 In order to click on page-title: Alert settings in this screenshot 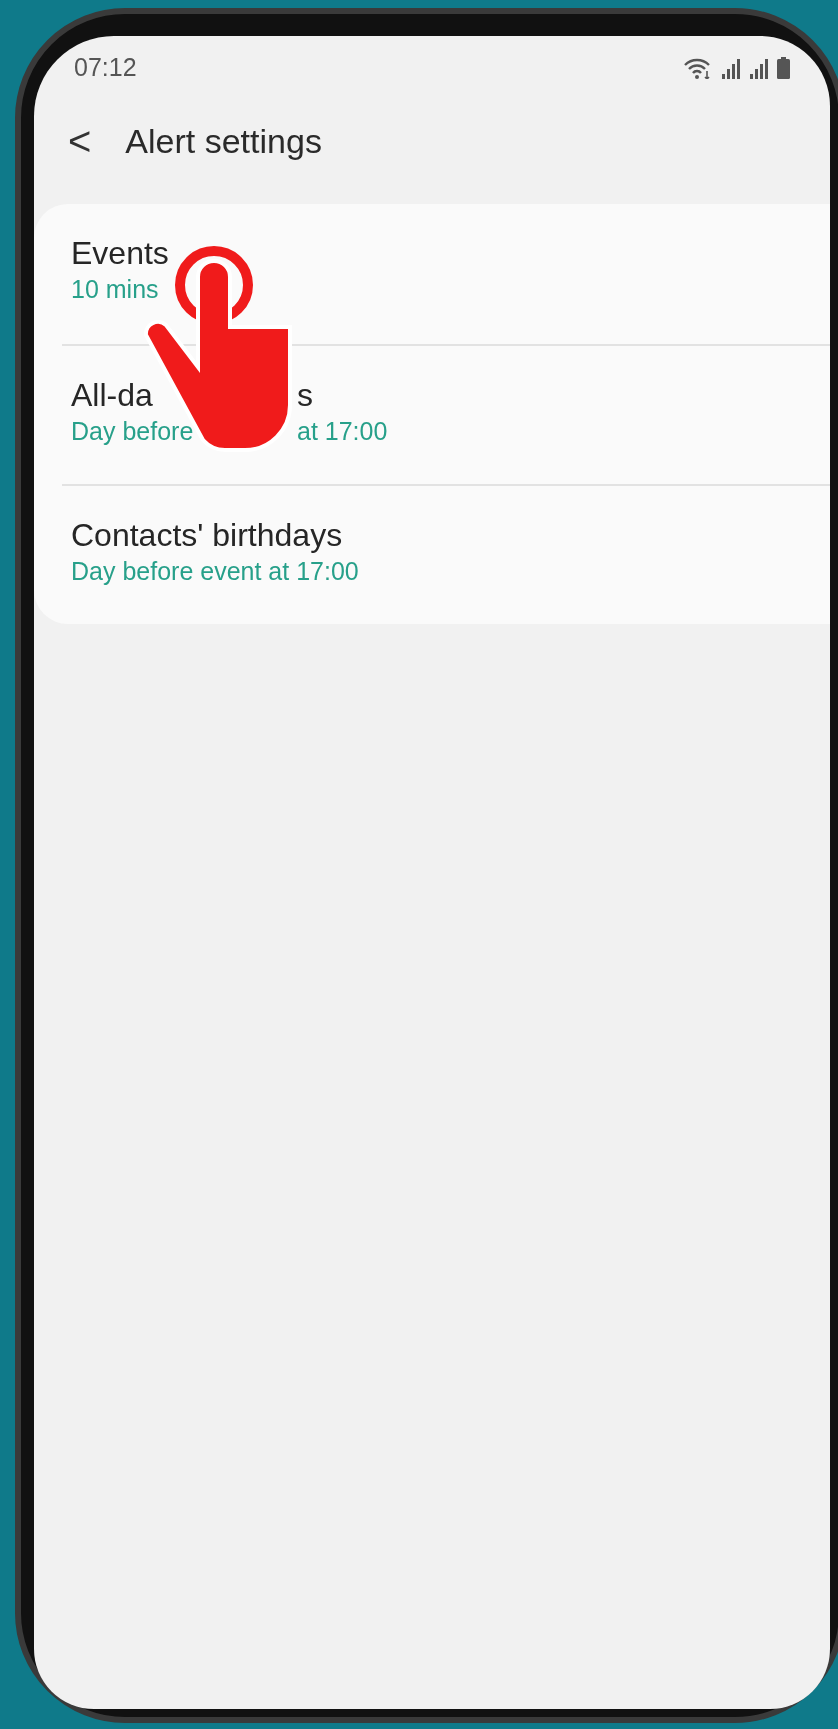, I will do `click(223, 141)`.